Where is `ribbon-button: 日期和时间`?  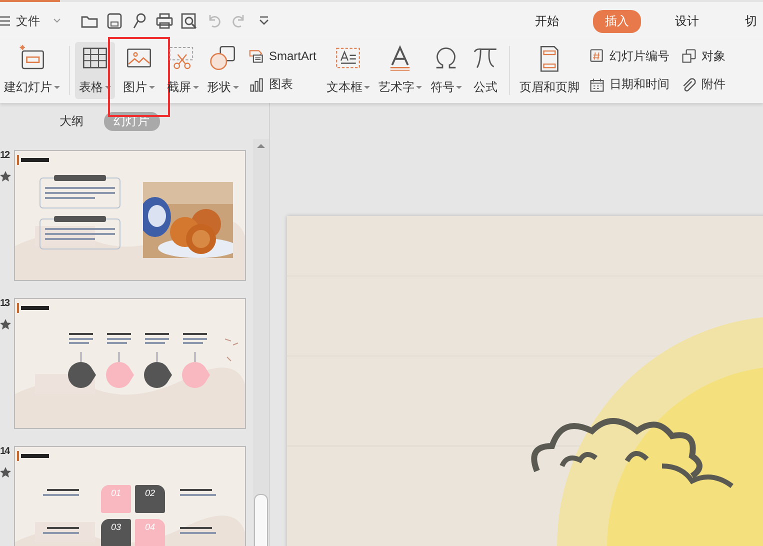 ribbon-button: 日期和时间 is located at coordinates (629, 84).